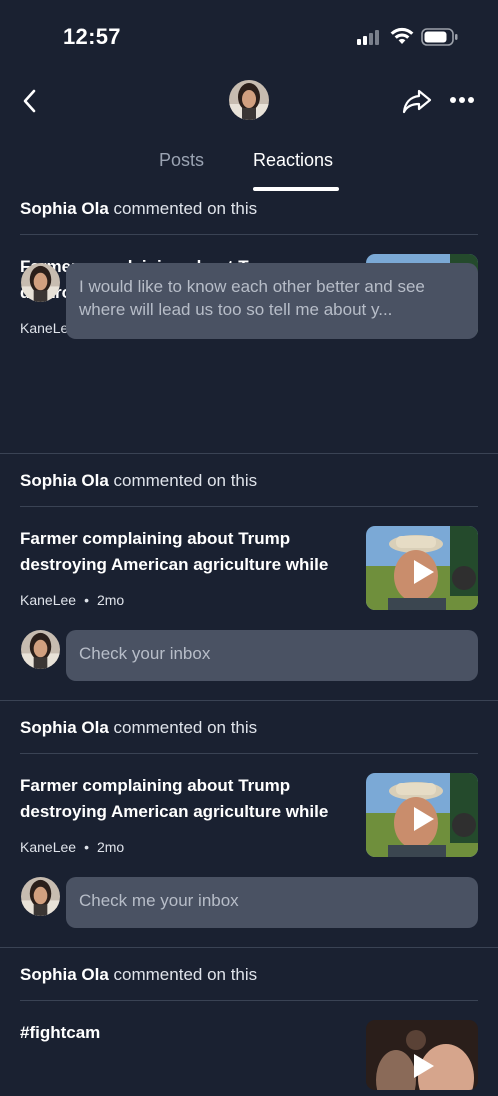 The image size is (498, 1096). I want to click on cellular-signal-icon, so click(368, 37).